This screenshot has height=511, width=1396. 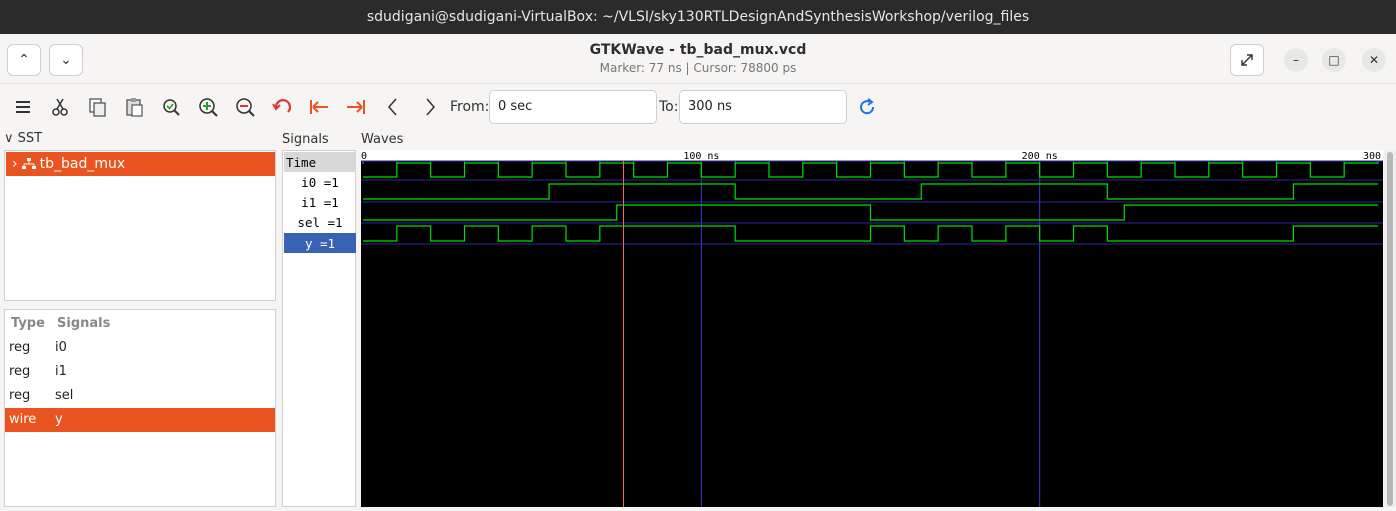 I want to click on signal-name: i0, so click(x=61, y=347).